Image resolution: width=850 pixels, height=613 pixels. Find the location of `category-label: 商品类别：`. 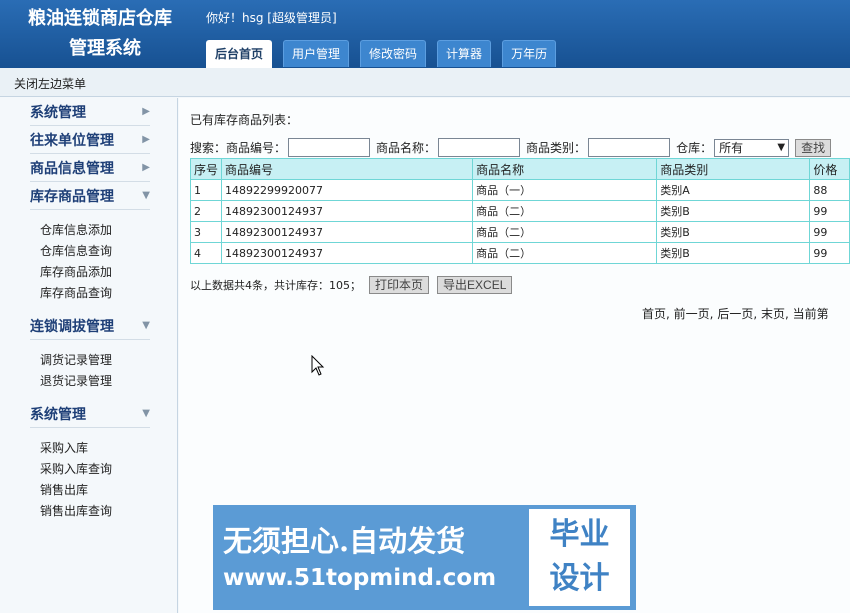

category-label: 商品类别： is located at coordinates (556, 148).